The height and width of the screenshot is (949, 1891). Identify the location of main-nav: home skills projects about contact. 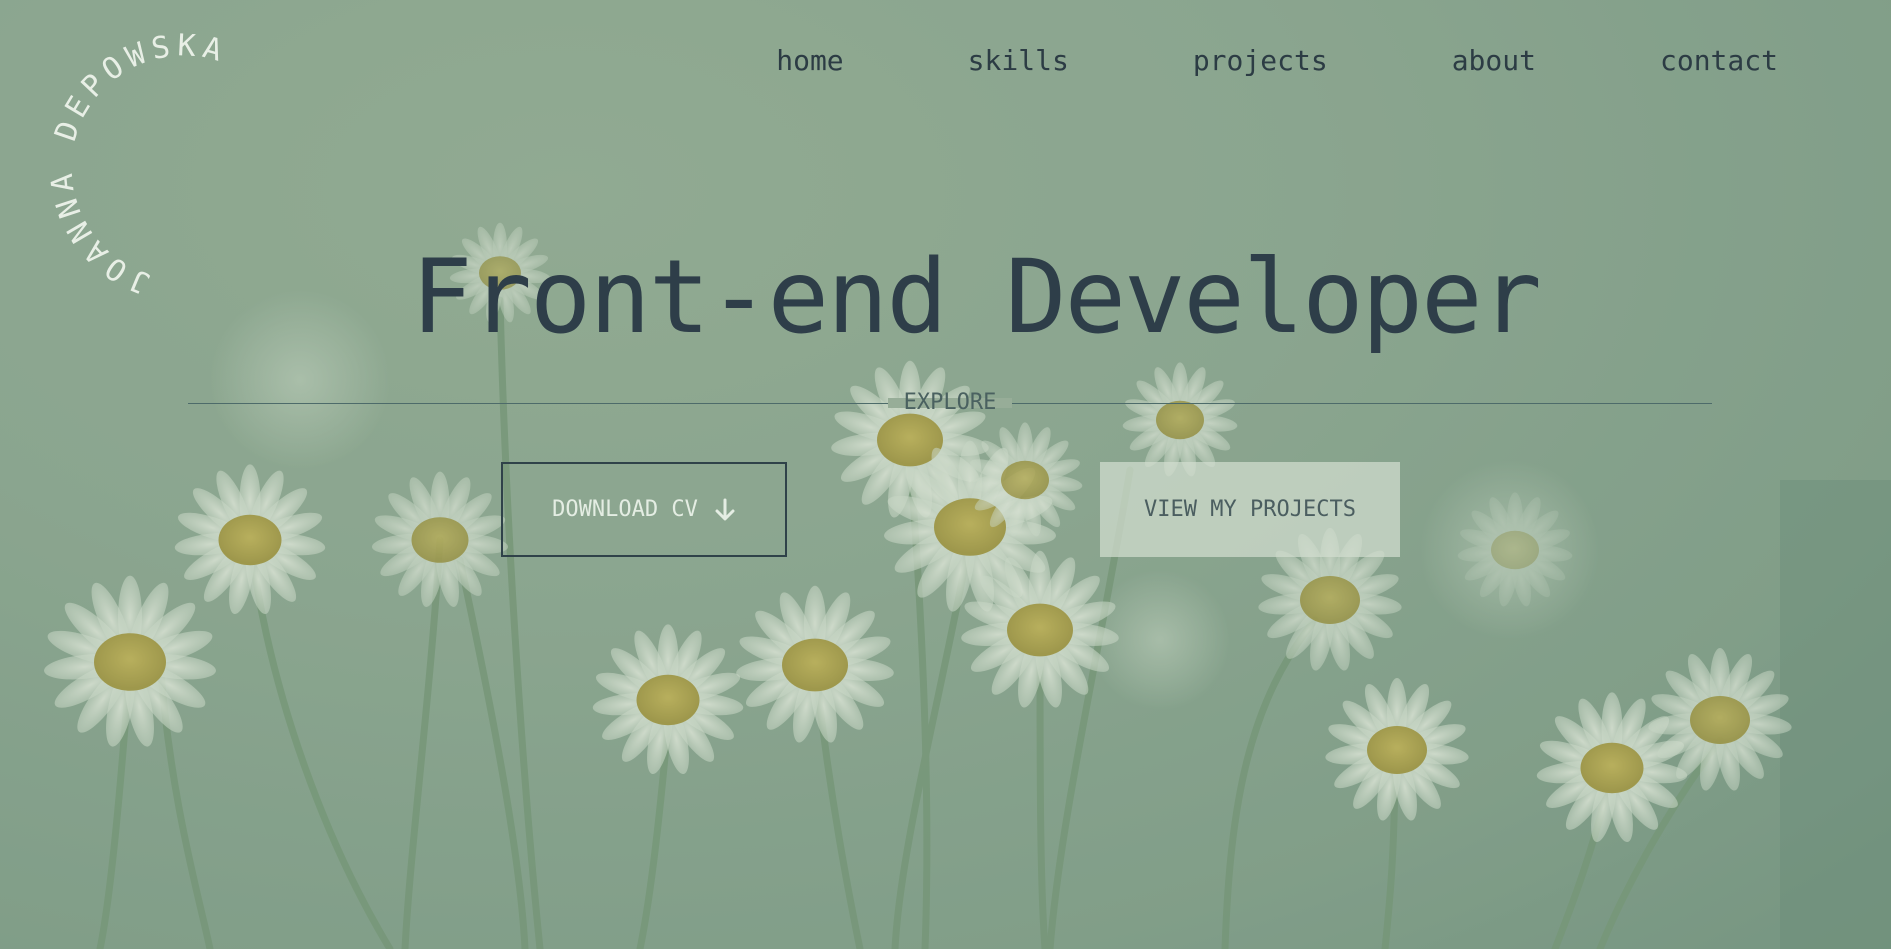
(1277, 60).